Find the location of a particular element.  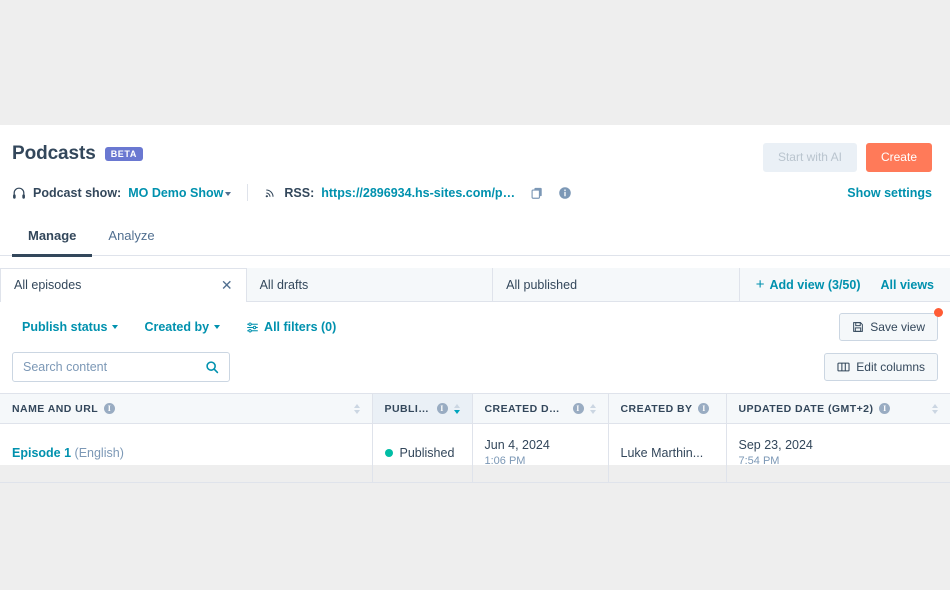

table-header: NAME AND URL i PUBLISH ST... i is located at coordinates (475, 409).